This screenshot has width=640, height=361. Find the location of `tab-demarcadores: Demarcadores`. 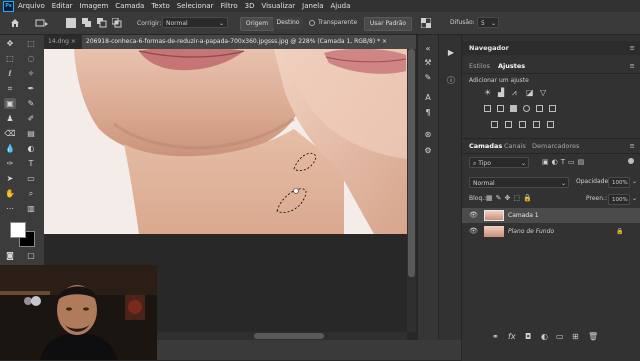

tab-demarcadores: Demarcadores is located at coordinates (555, 146).